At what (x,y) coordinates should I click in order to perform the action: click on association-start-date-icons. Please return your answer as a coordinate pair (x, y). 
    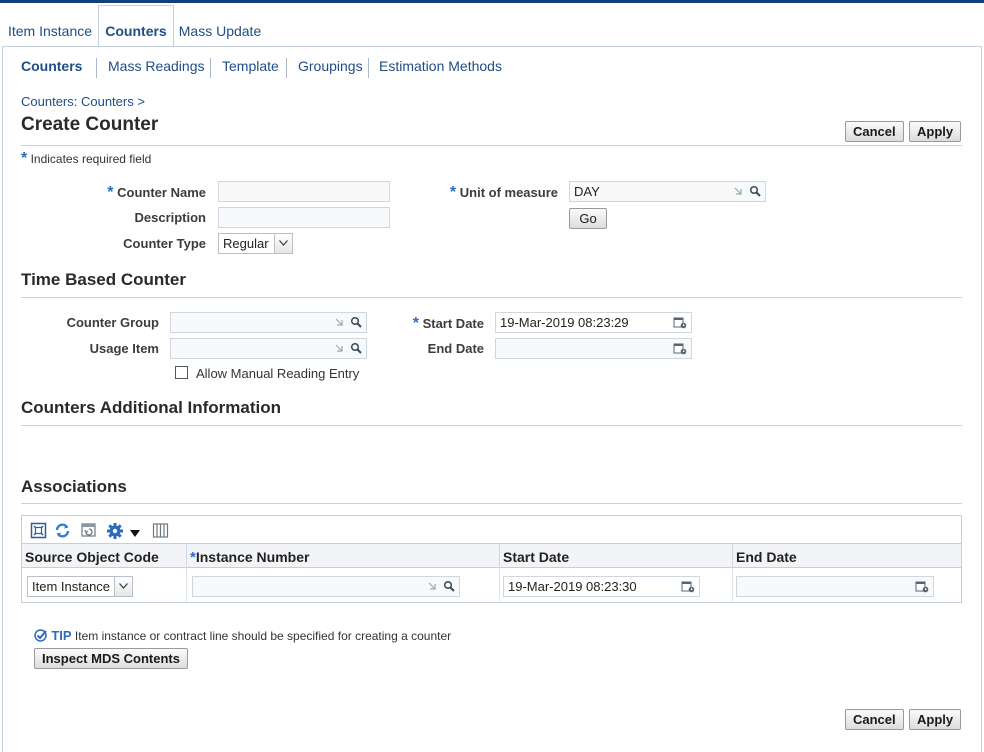
    Looking at the image, I should click on (688, 586).